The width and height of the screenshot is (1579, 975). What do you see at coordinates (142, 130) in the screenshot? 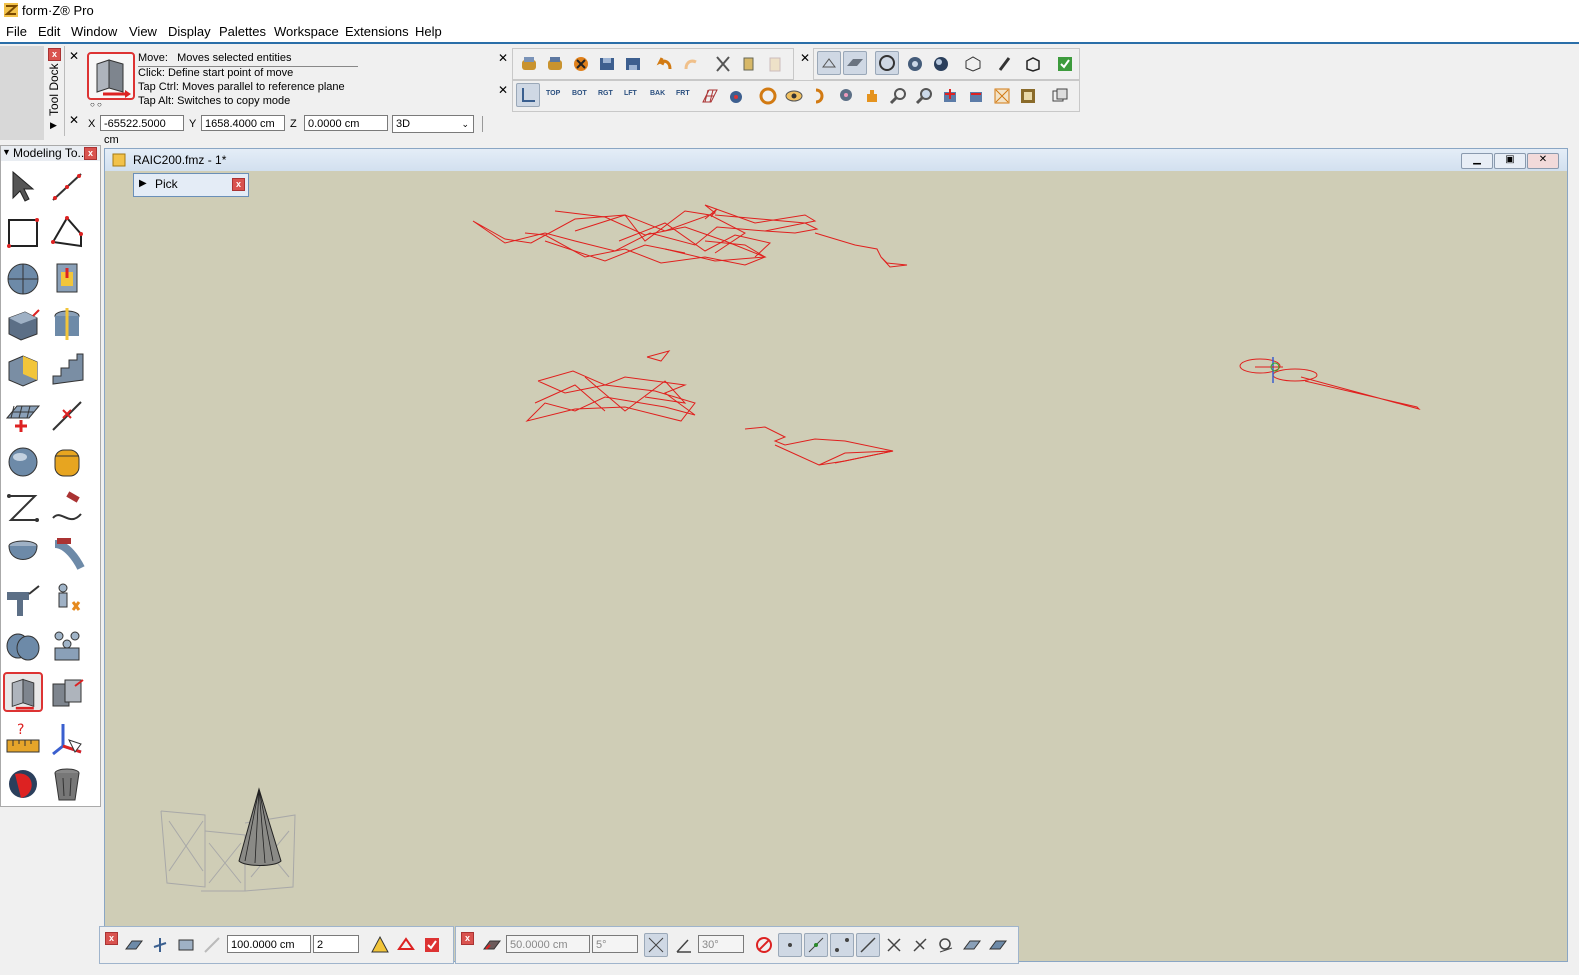
I see `x-coordinate-field: -65522.5000 cm` at bounding box center [142, 130].